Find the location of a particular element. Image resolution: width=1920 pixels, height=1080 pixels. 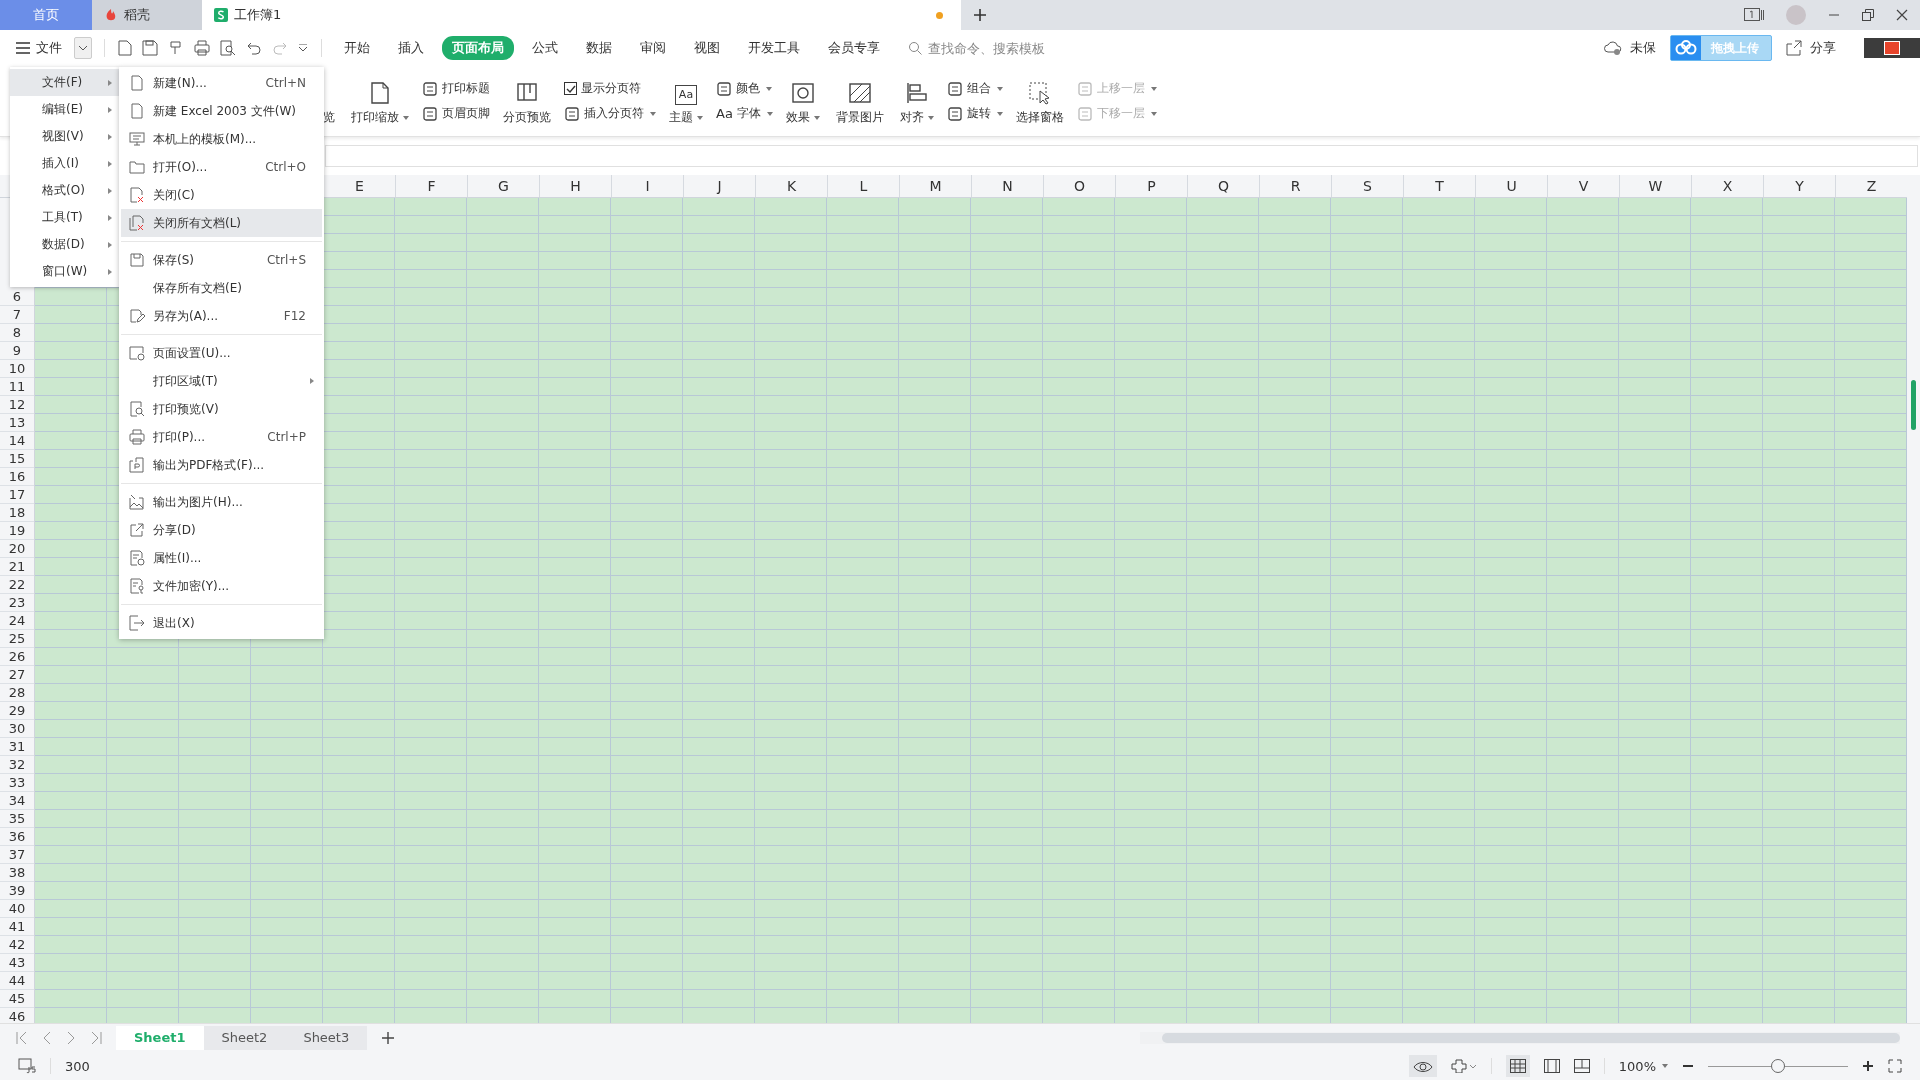

row-header: 6 is located at coordinates (17, 297).